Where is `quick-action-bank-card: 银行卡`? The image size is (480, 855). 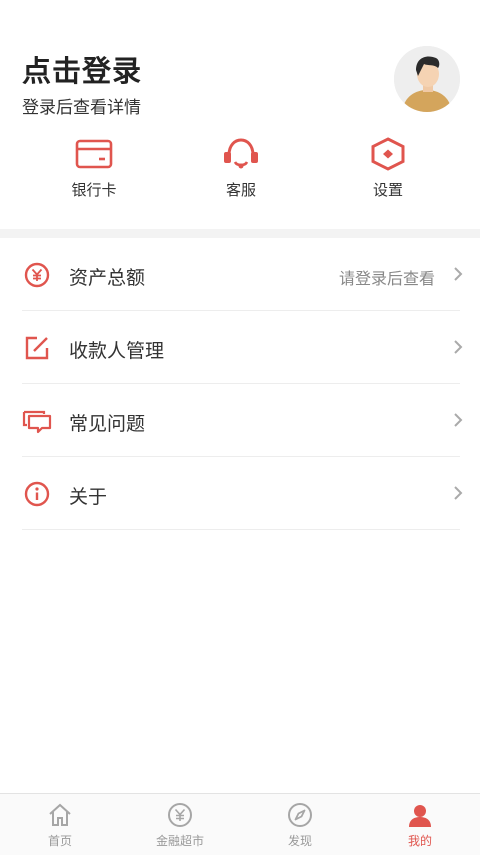 quick-action-bank-card: 银行卡 is located at coordinates (94, 168).